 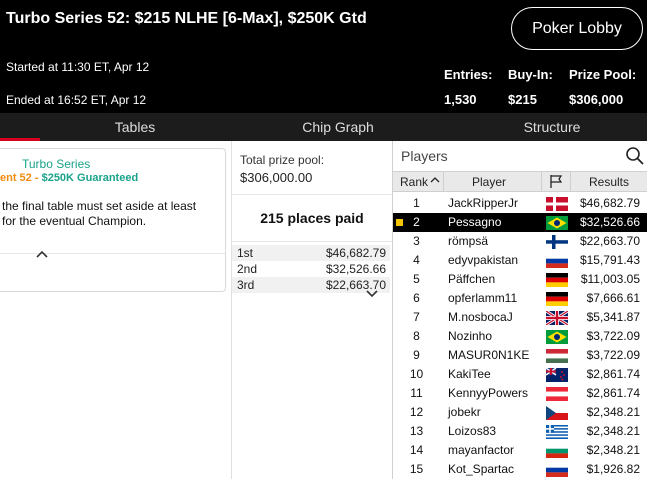 What do you see at coordinates (520, 298) in the screenshot?
I see `player-row: 6 opferlamm11 $7,666.61` at bounding box center [520, 298].